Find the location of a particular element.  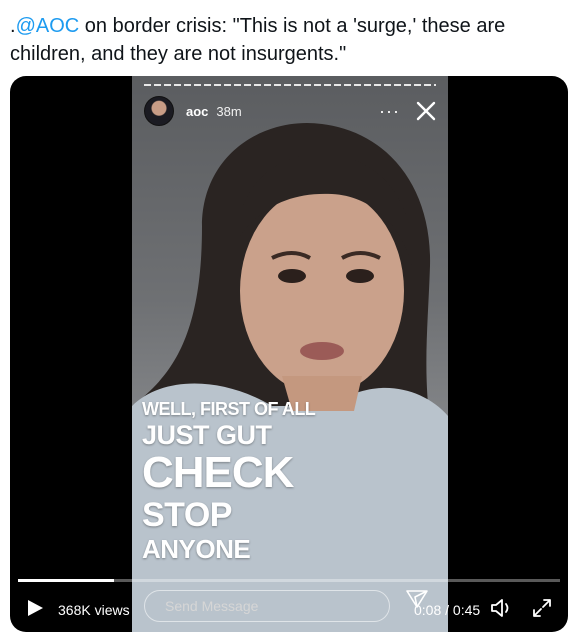

play-icon is located at coordinates (35, 608).